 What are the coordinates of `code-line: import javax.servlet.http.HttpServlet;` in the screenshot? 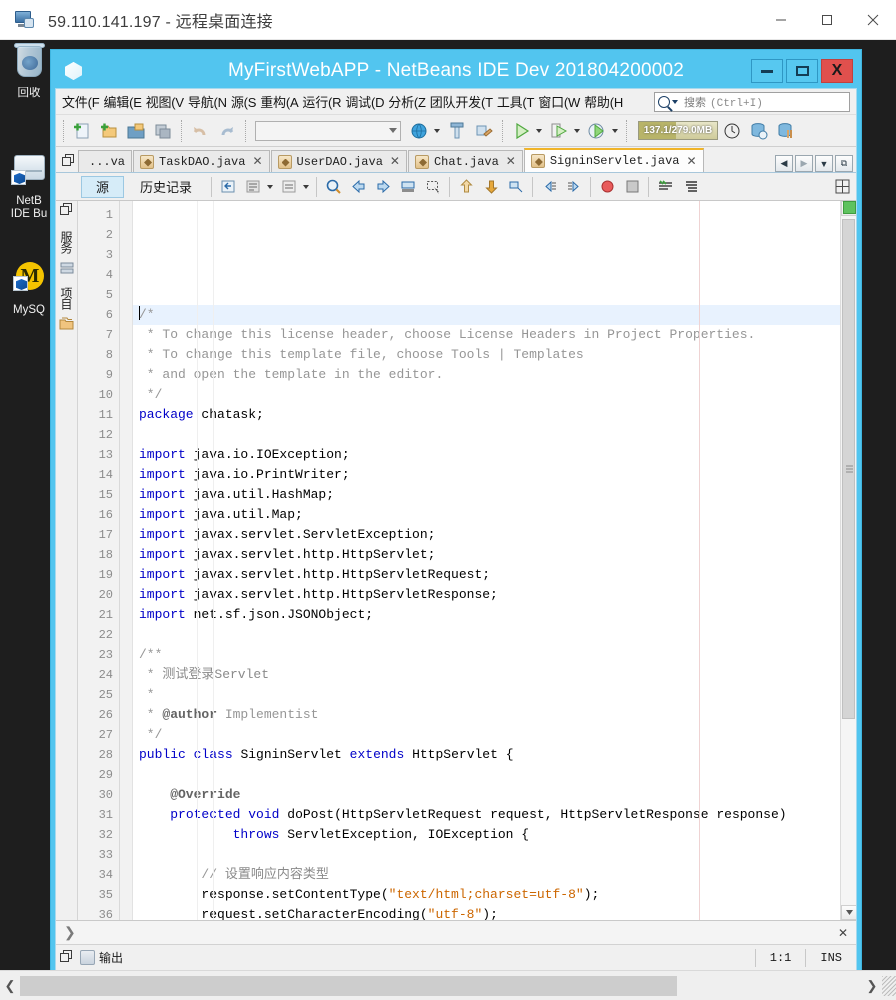 It's located at (486, 555).